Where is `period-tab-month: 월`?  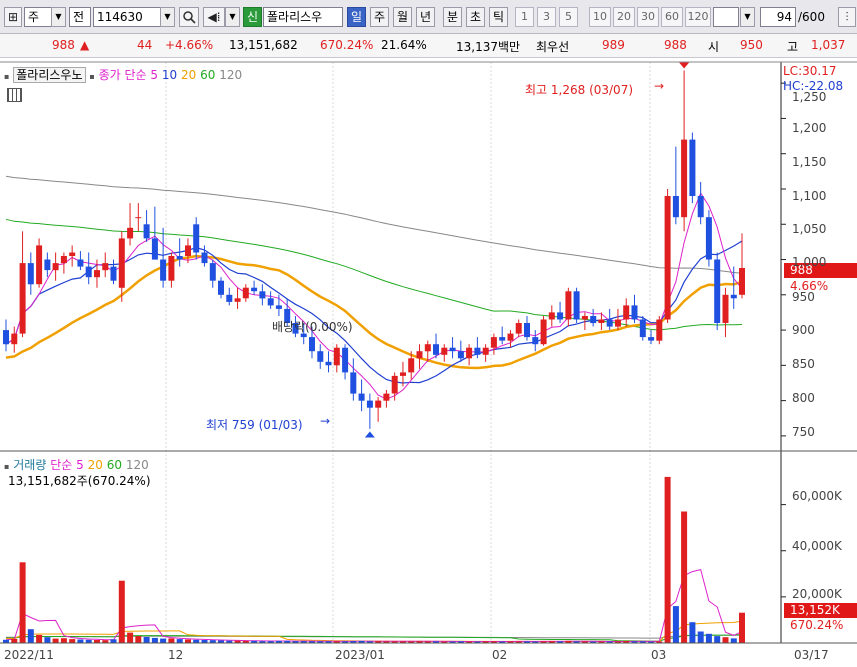 period-tab-month: 월 is located at coordinates (402, 17).